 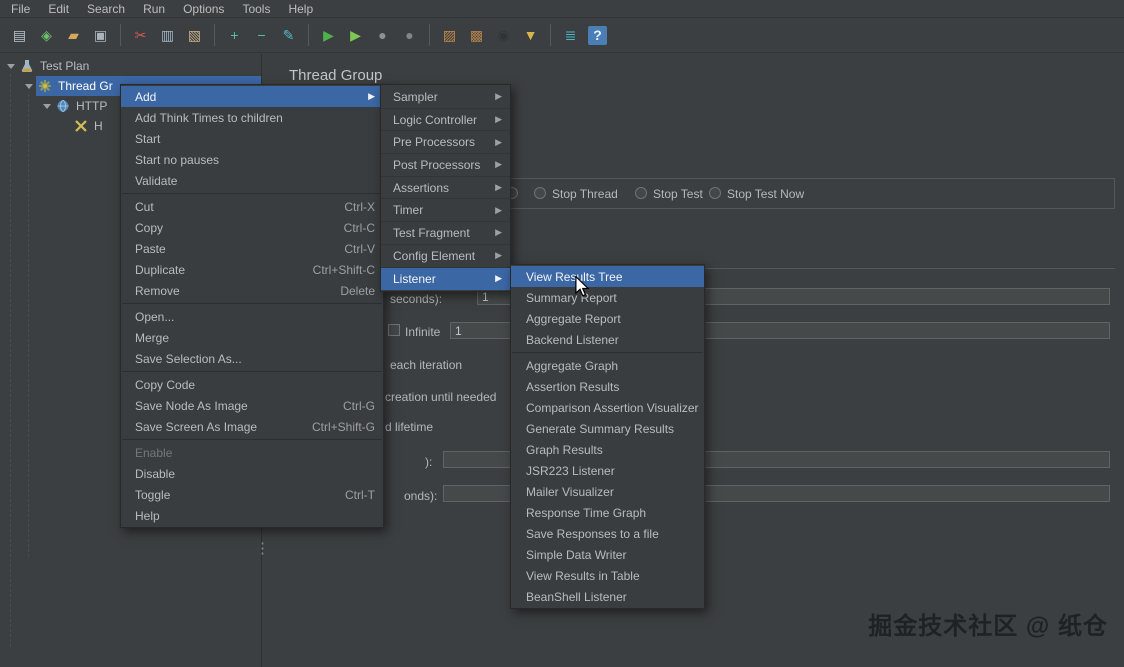 What do you see at coordinates (445, 97) in the screenshot?
I see `menu-item-sampler: Sampler ▶` at bounding box center [445, 97].